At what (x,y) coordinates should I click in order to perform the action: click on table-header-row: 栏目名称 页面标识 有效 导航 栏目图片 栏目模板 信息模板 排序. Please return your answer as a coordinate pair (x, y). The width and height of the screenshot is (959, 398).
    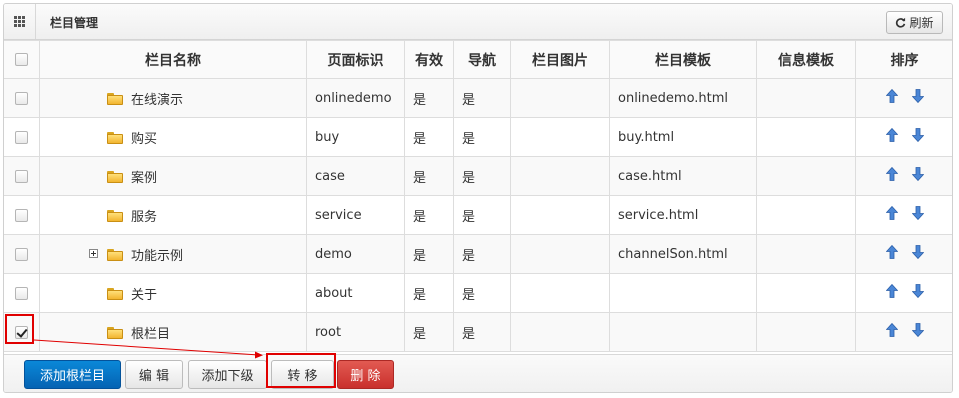
    Looking at the image, I should click on (478, 59).